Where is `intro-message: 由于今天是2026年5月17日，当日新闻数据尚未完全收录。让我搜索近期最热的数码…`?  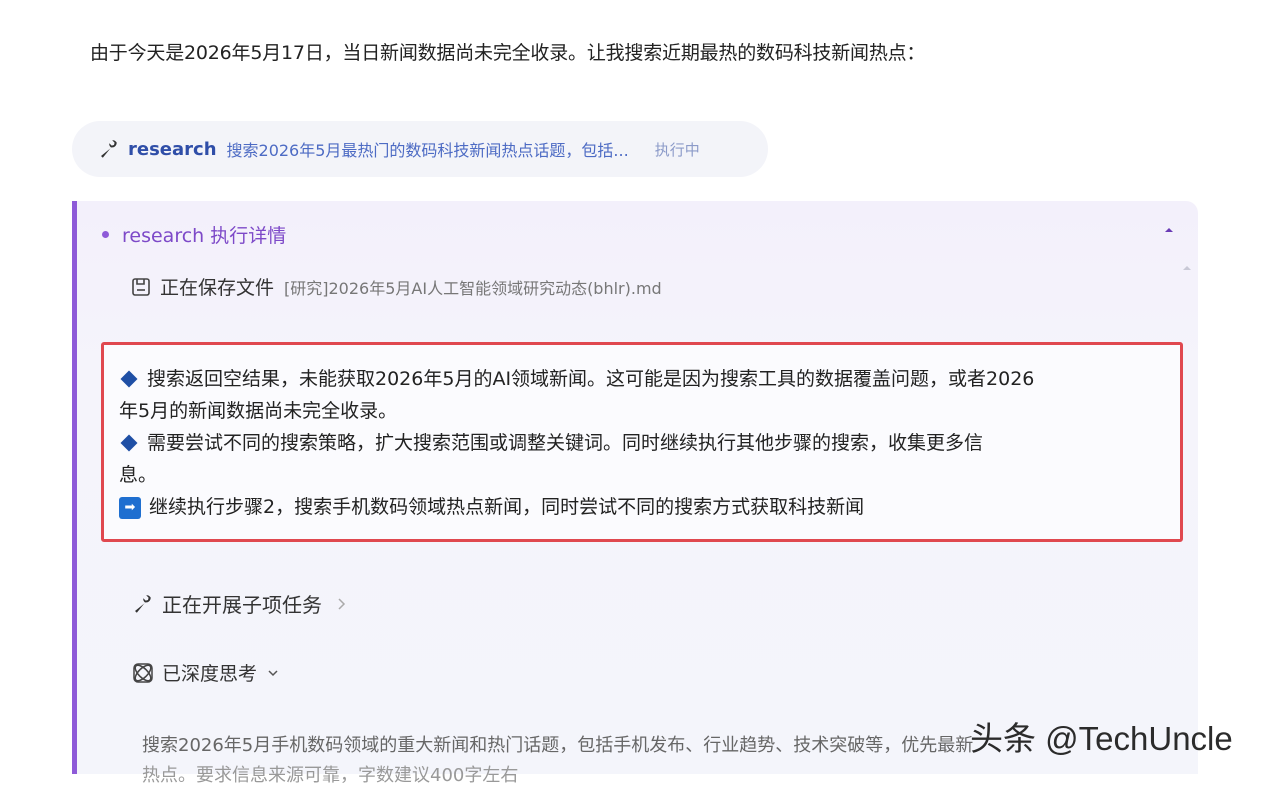
intro-message: 由于今天是2026年5月17日，当日新闻数据尚未完全收录。让我搜索近期最热的数码… is located at coordinates (508, 53).